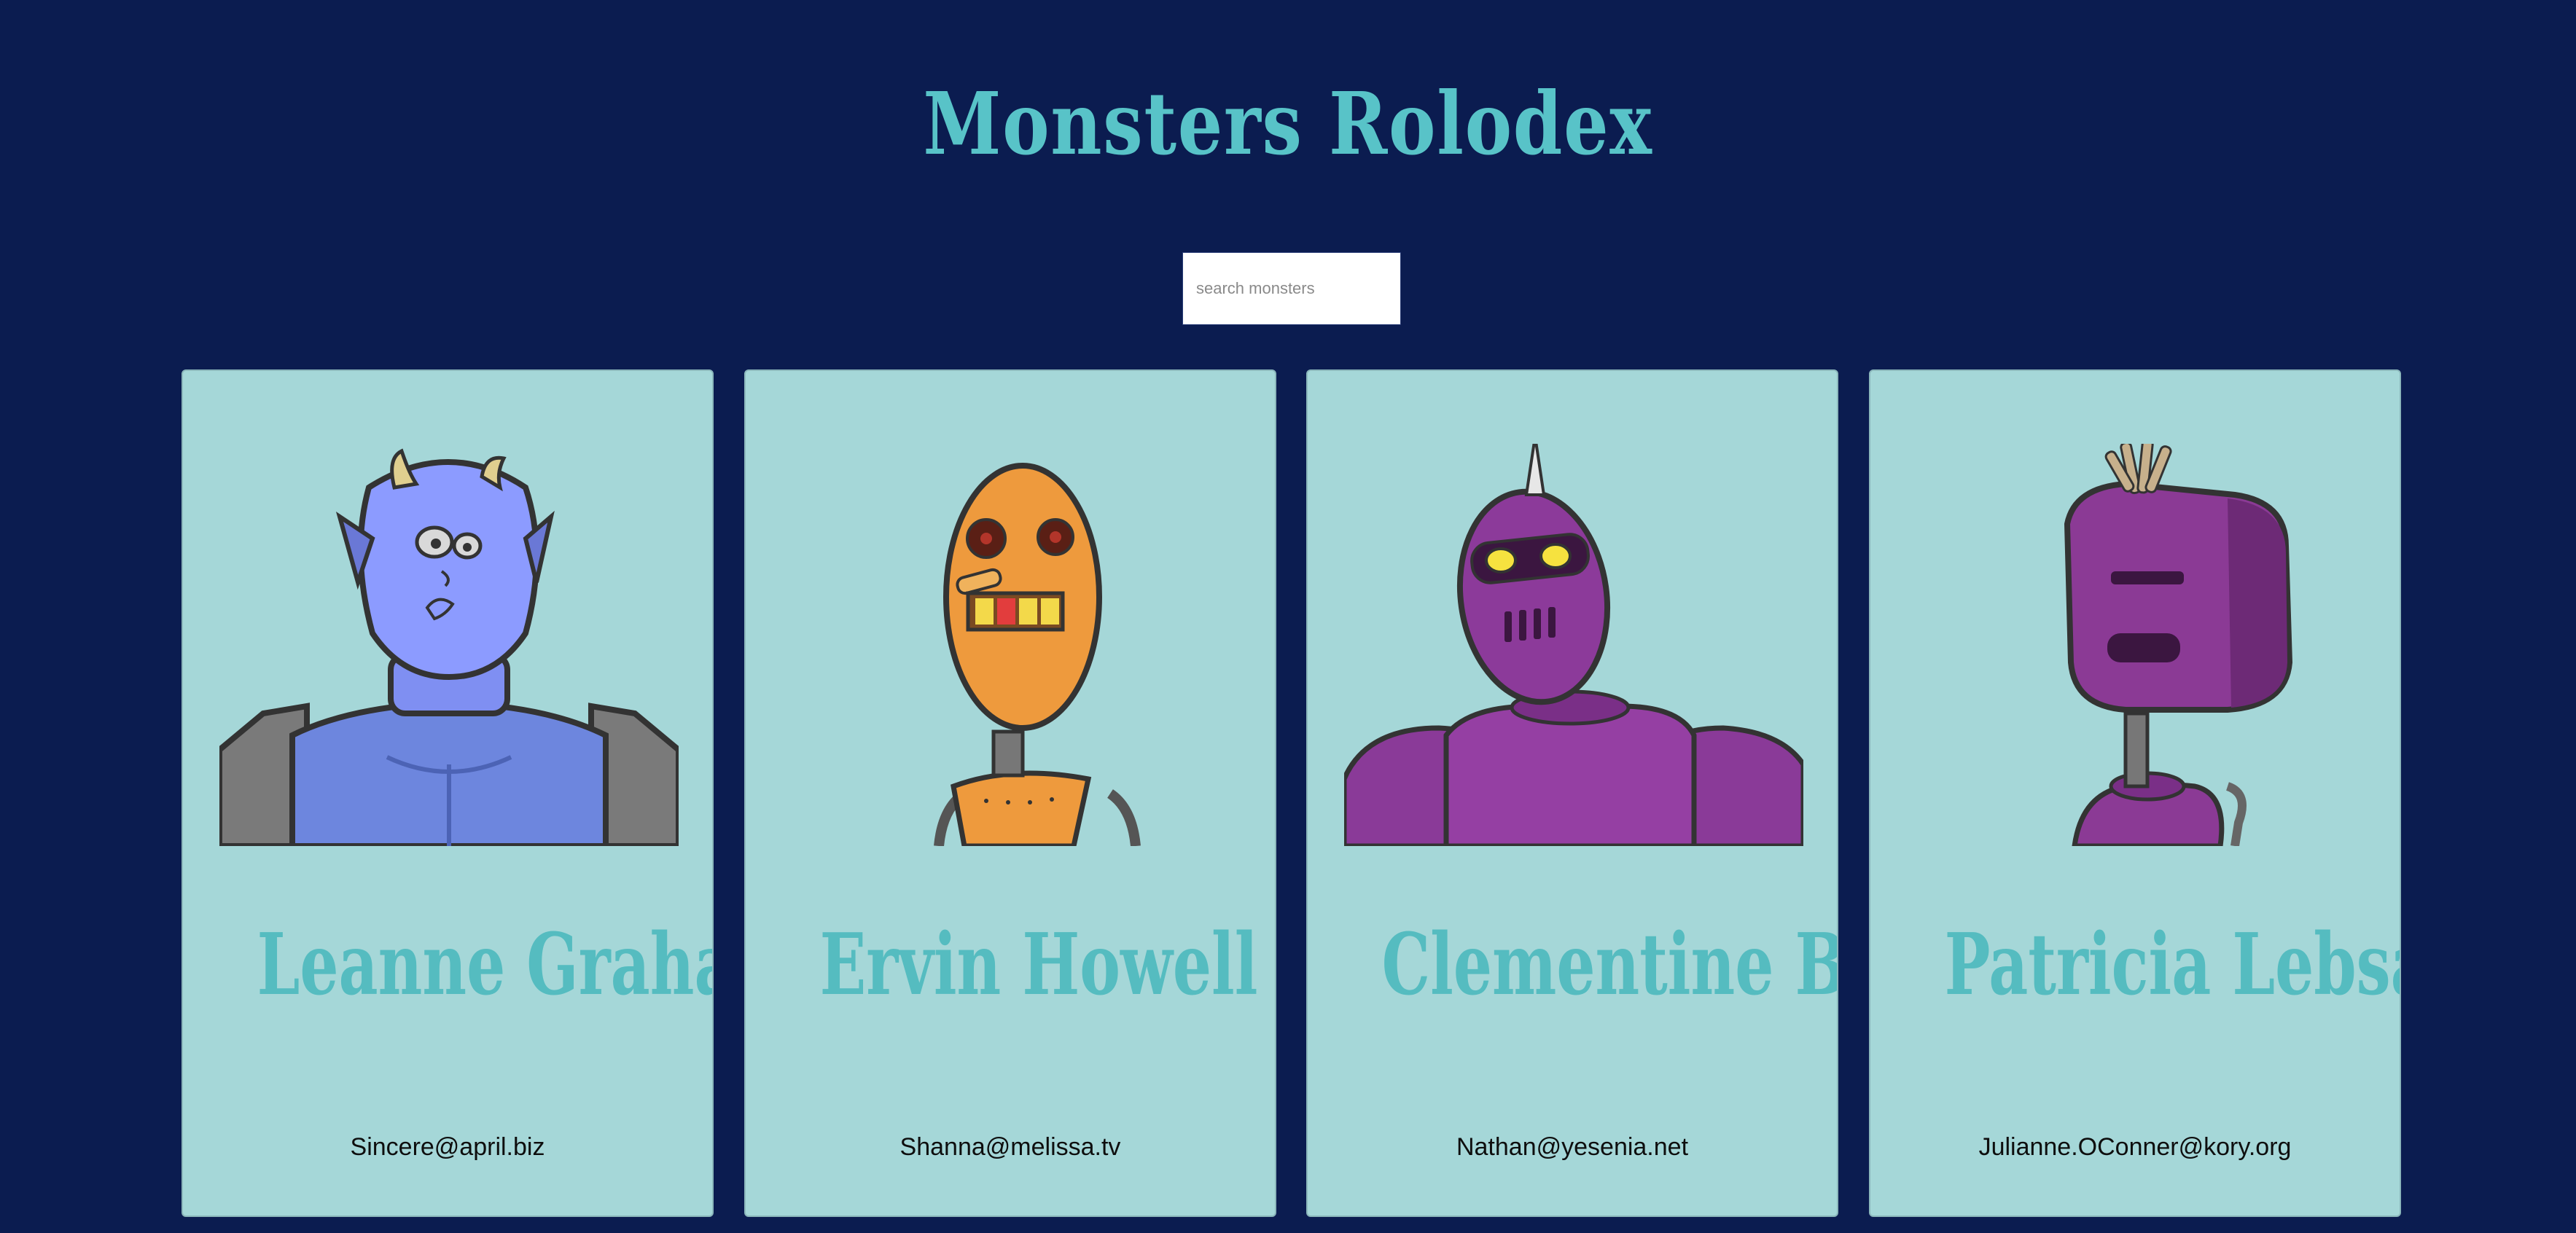 The width and height of the screenshot is (2576, 1233). What do you see at coordinates (449, 647) in the screenshot?
I see `blue-horned-monster-icon` at bounding box center [449, 647].